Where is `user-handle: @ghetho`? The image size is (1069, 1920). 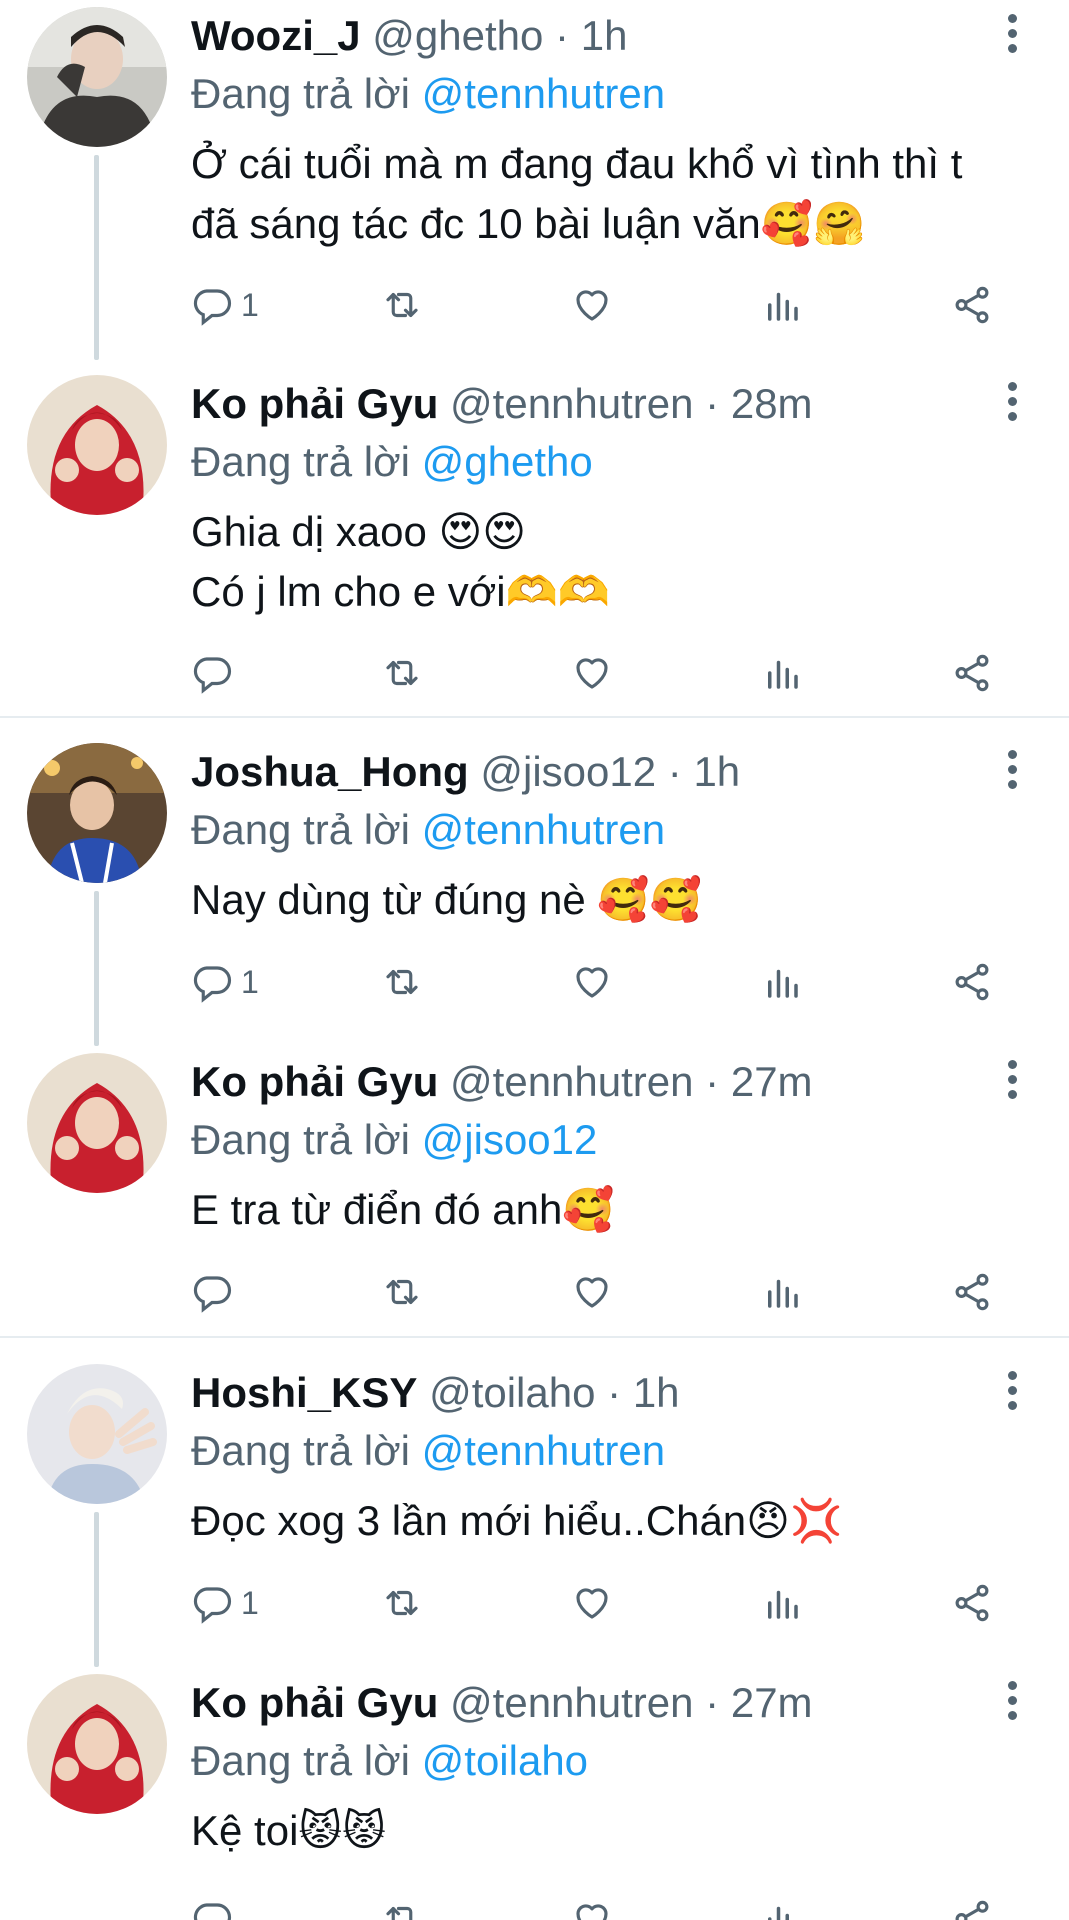
user-handle: @ghetho is located at coordinates (457, 35).